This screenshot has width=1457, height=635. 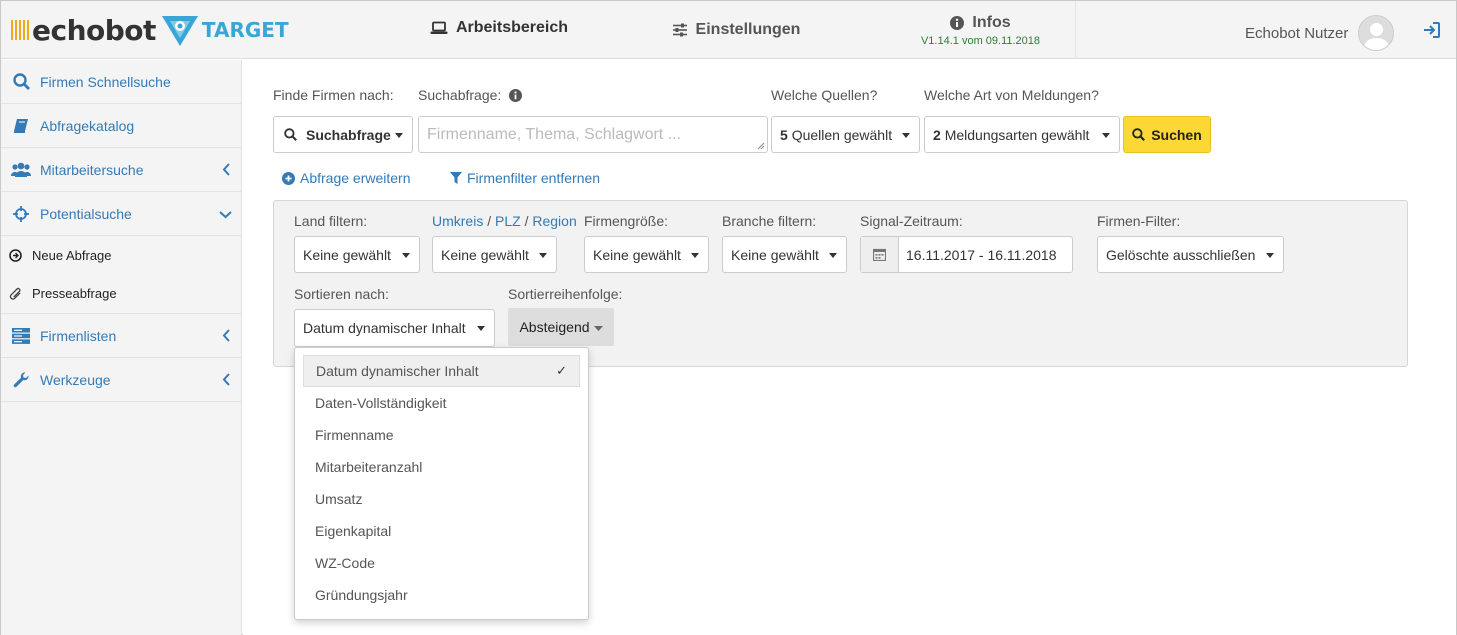 What do you see at coordinates (525, 178) in the screenshot?
I see `remove-filter-link: Firmenfilter entfernen` at bounding box center [525, 178].